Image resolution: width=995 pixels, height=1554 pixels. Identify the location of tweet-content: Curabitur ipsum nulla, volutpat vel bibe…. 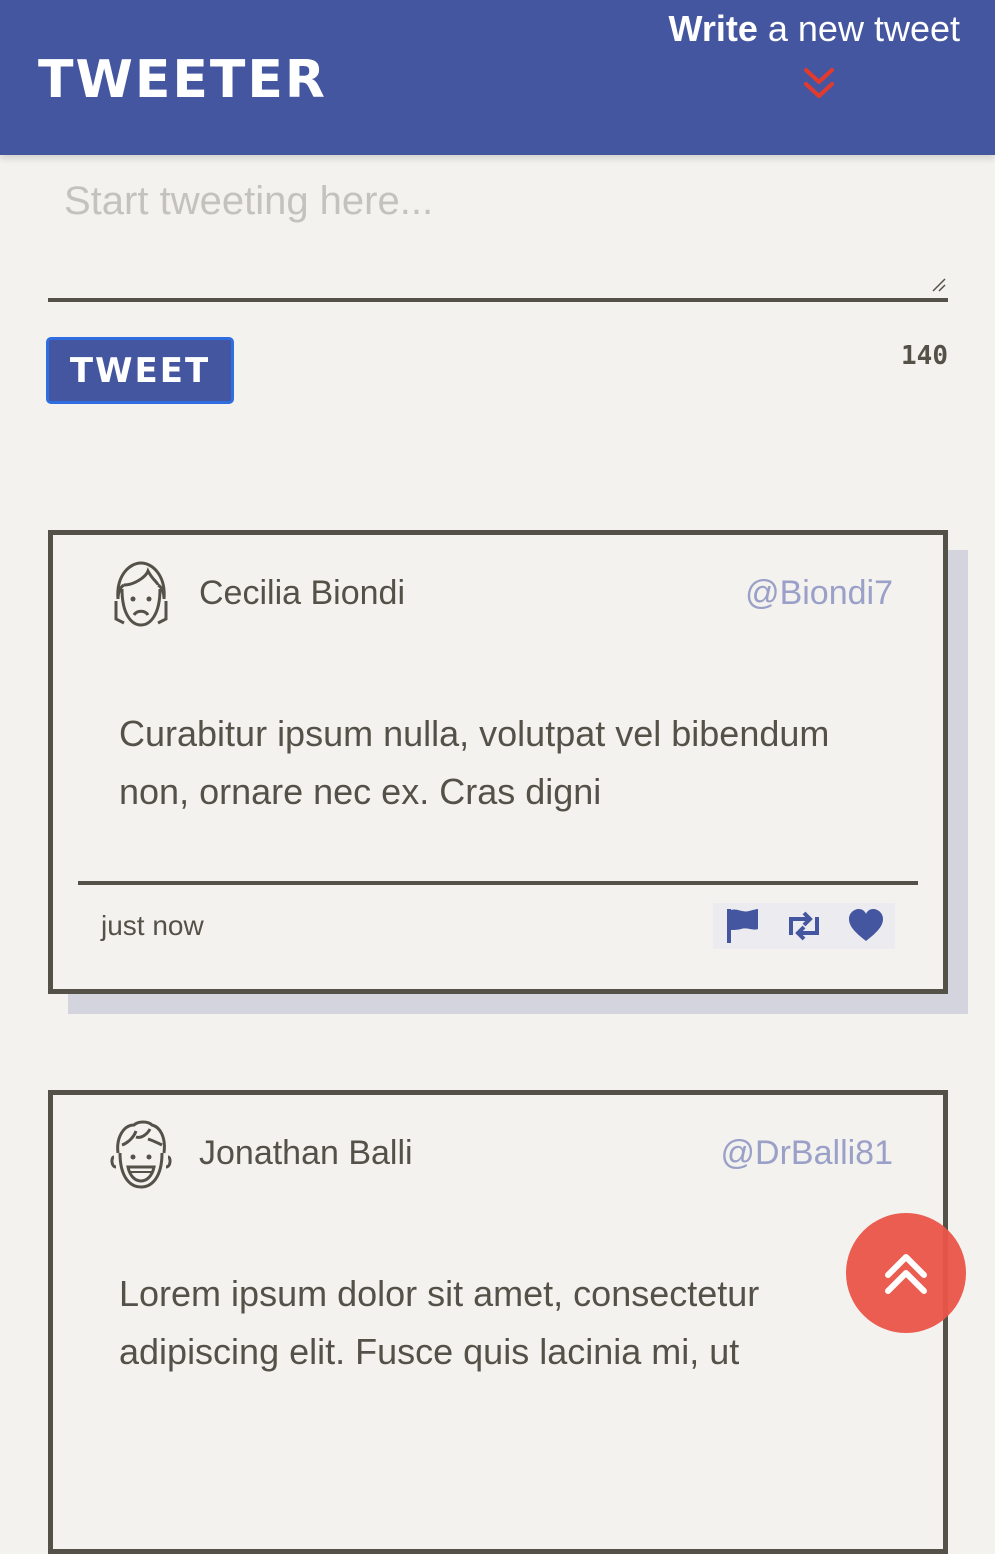
(474, 762).